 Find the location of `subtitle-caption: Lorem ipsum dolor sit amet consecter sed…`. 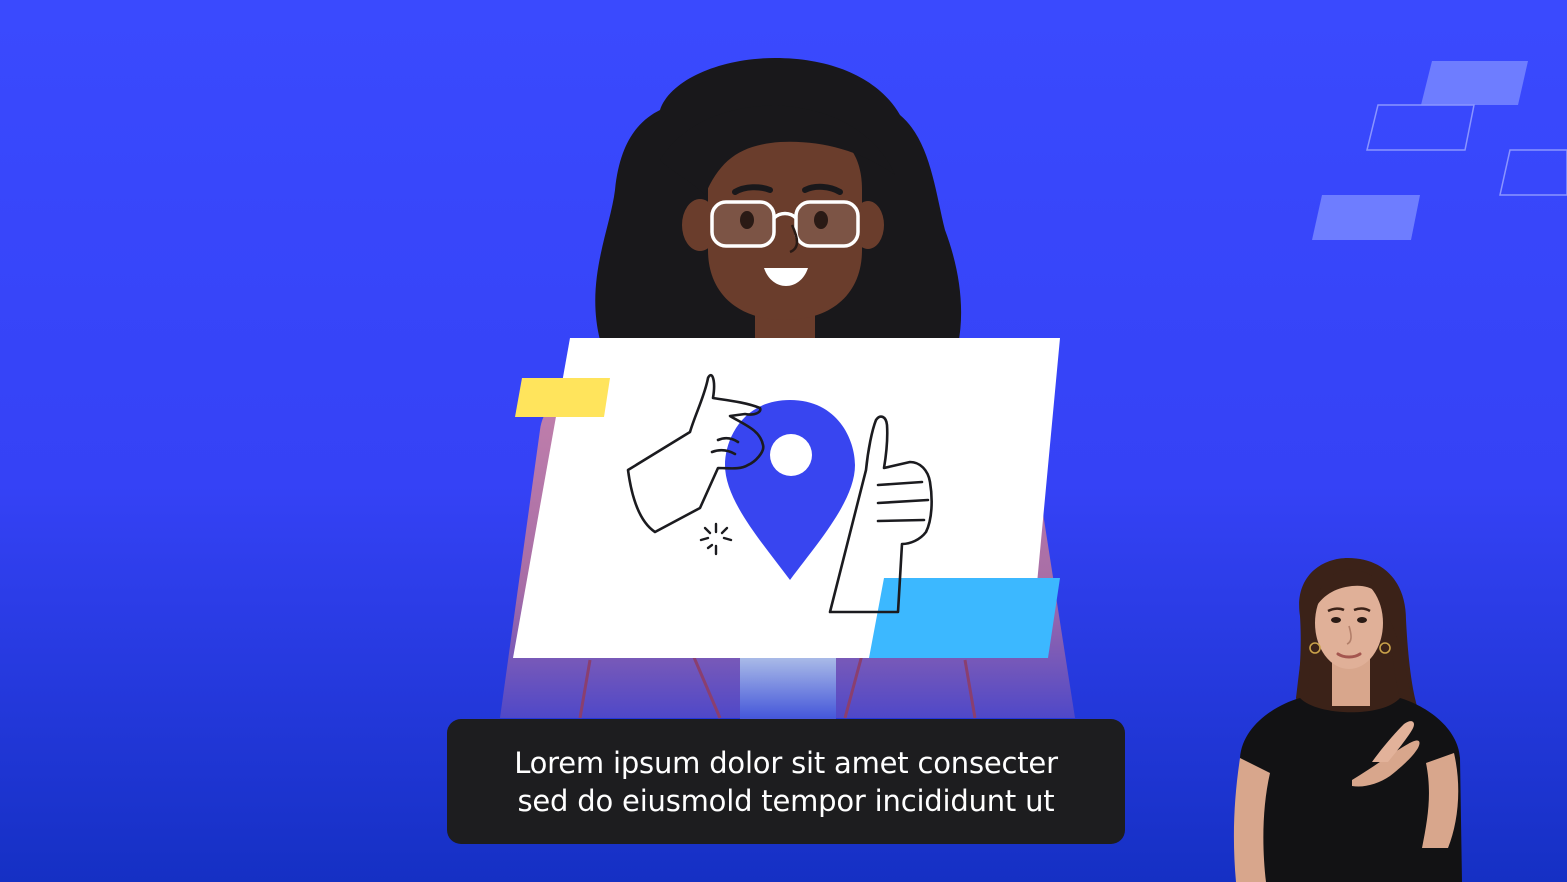

subtitle-caption: Lorem ipsum dolor sit amet consecter sed… is located at coordinates (786, 781).